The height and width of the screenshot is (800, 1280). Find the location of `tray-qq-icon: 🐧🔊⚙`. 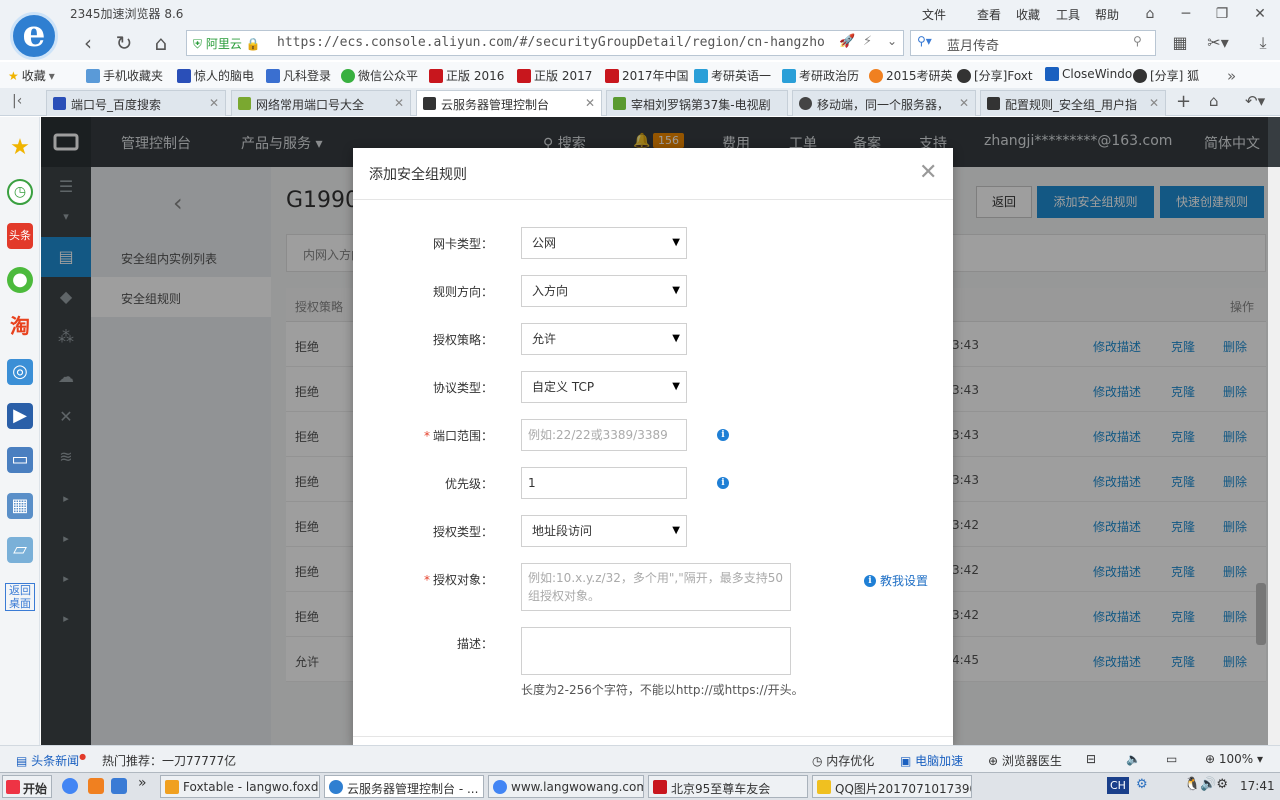

tray-qq-icon: 🐧🔊⚙ is located at coordinates (1206, 784).